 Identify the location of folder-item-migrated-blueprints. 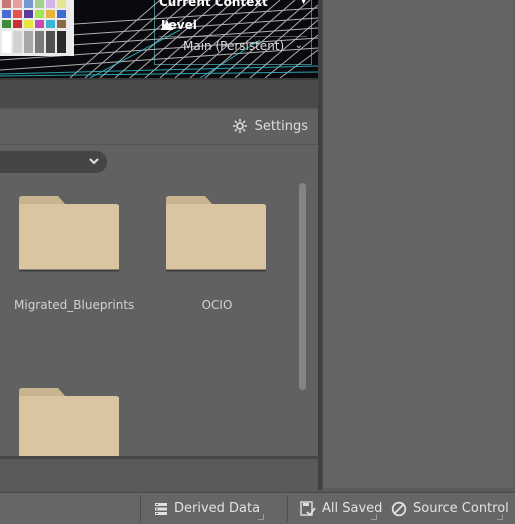
(69, 234).